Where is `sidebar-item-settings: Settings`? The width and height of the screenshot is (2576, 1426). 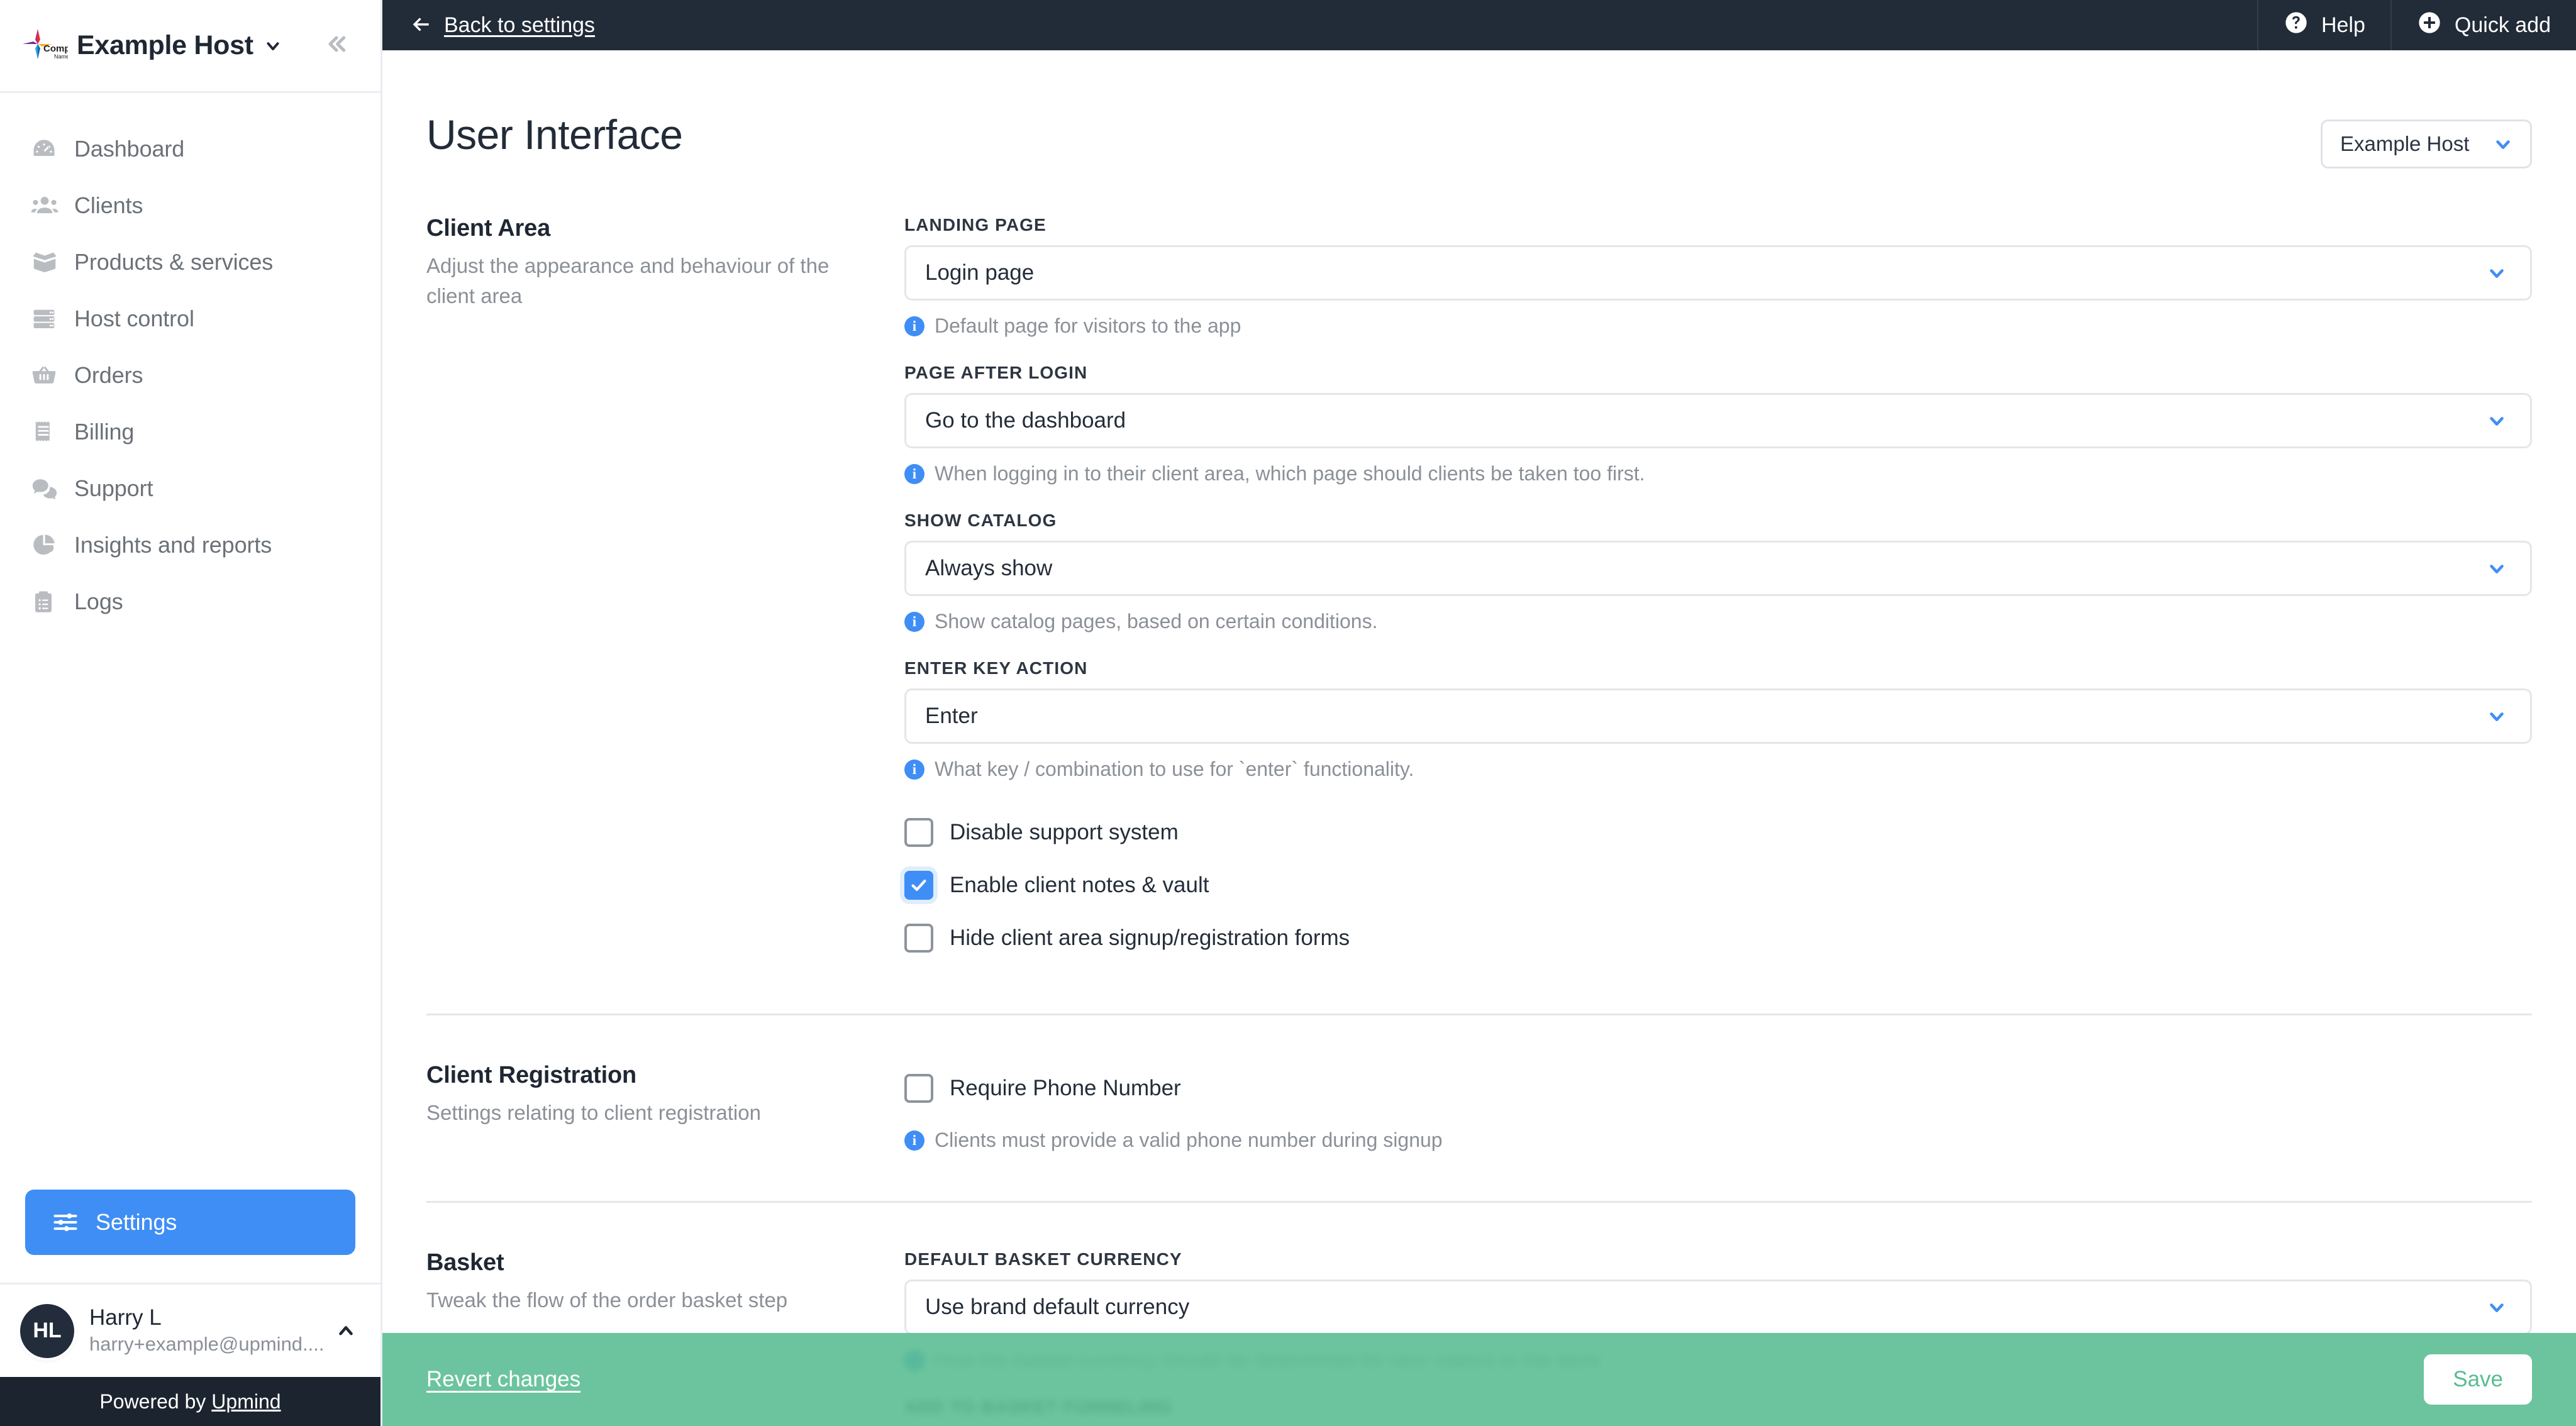
sidebar-item-settings: Settings is located at coordinates (190, 1222).